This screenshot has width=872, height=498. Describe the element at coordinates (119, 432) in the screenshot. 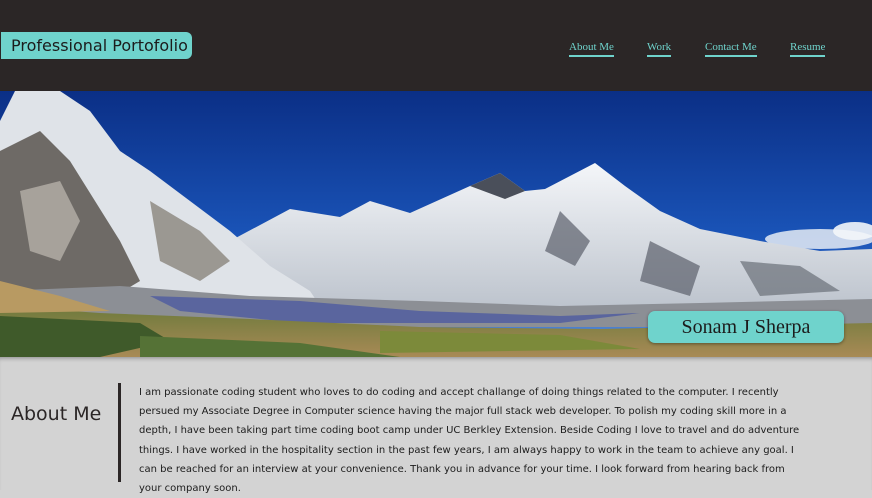

I see `section-divider` at that location.